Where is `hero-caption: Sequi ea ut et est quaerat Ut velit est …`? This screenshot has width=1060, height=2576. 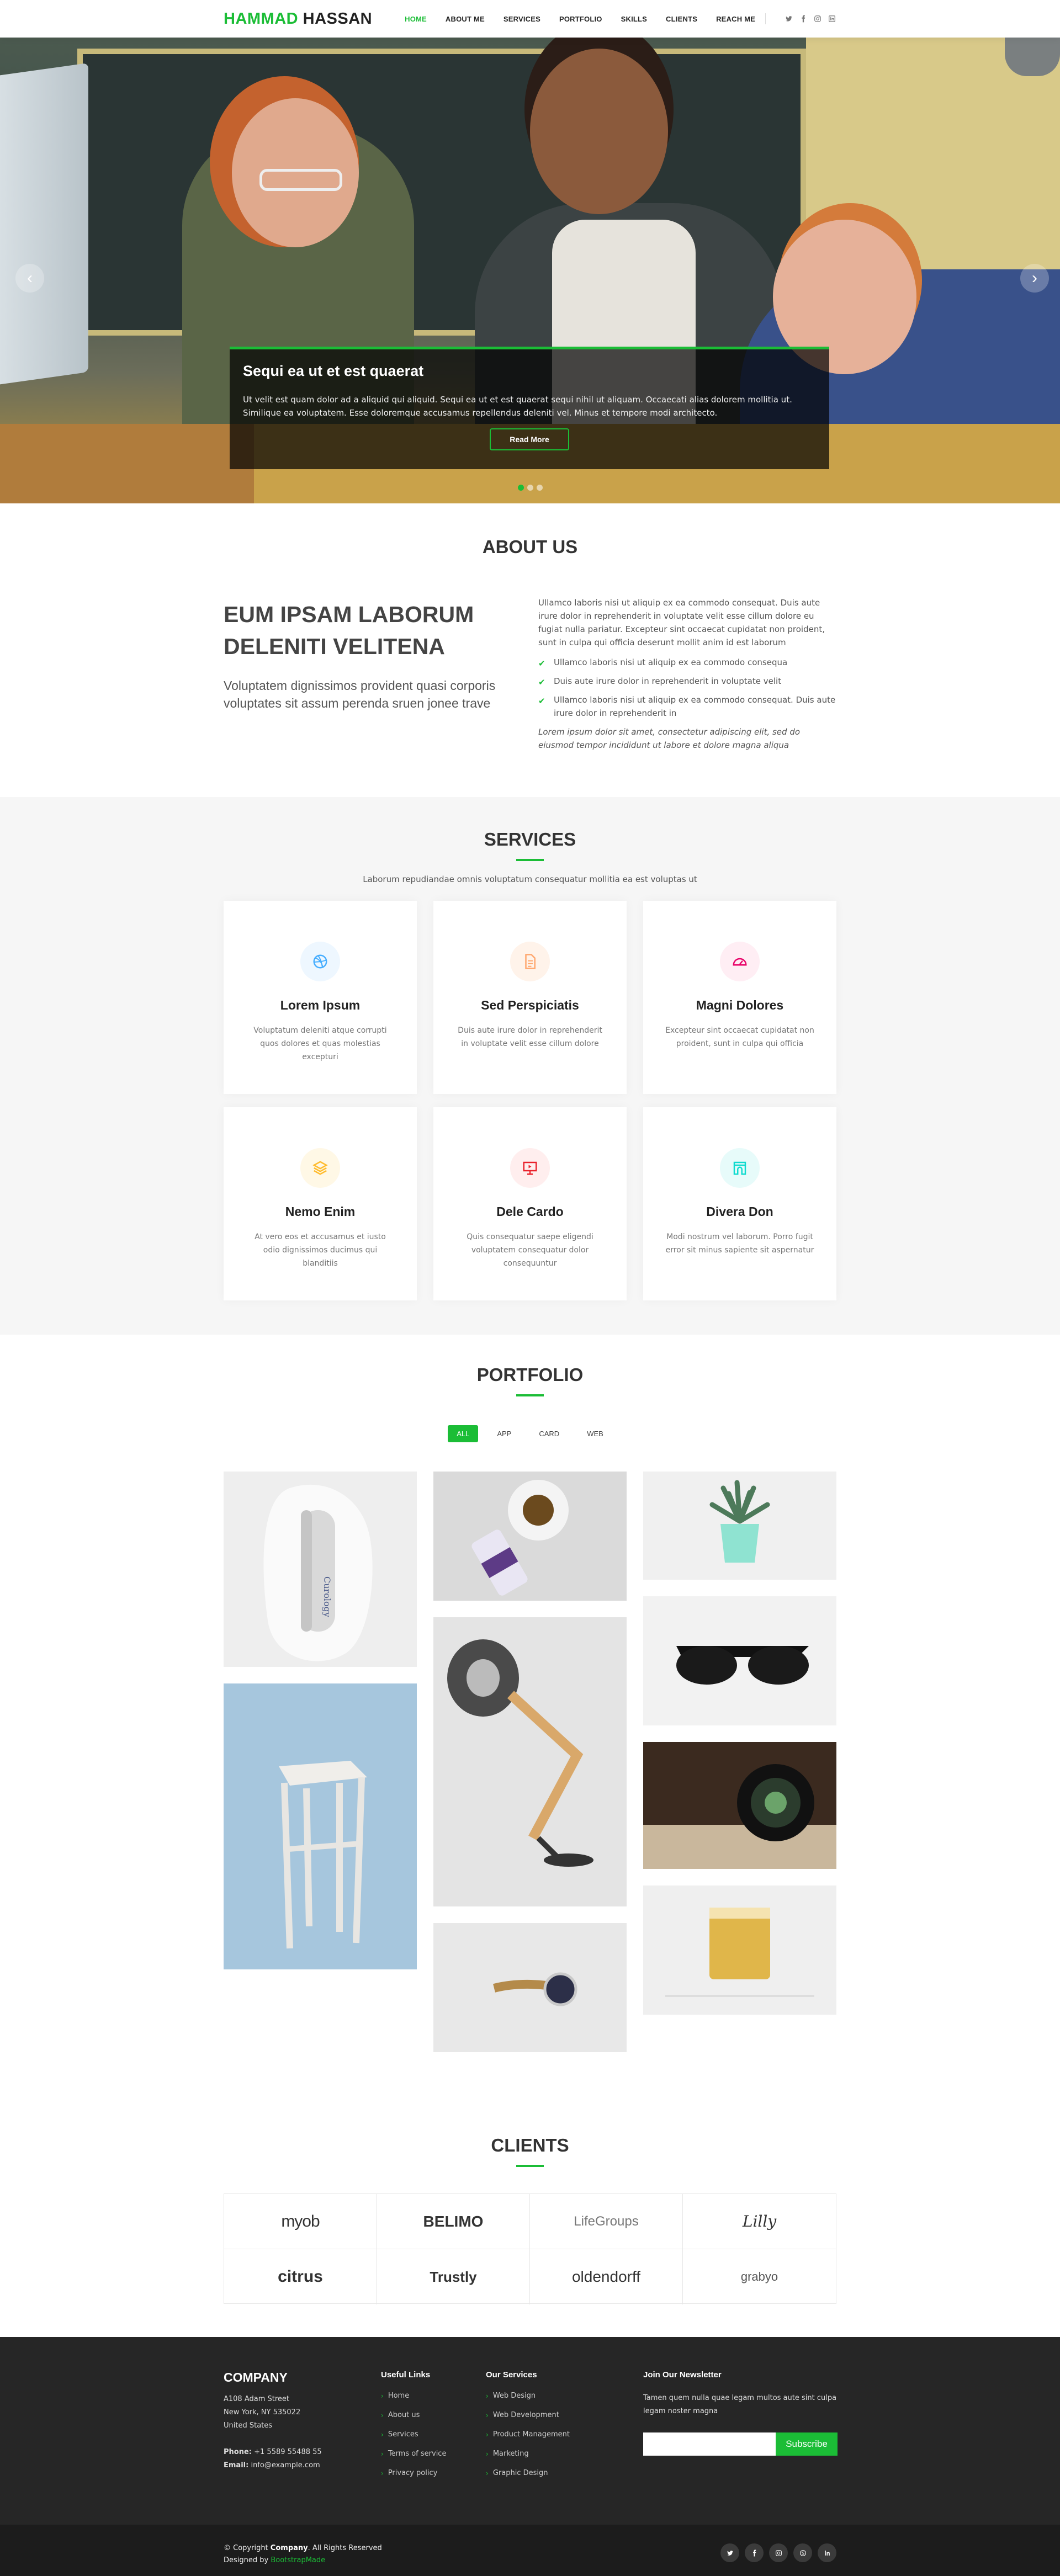
hero-caption: Sequi ea ut et est quaerat Ut velit est … is located at coordinates (529, 408).